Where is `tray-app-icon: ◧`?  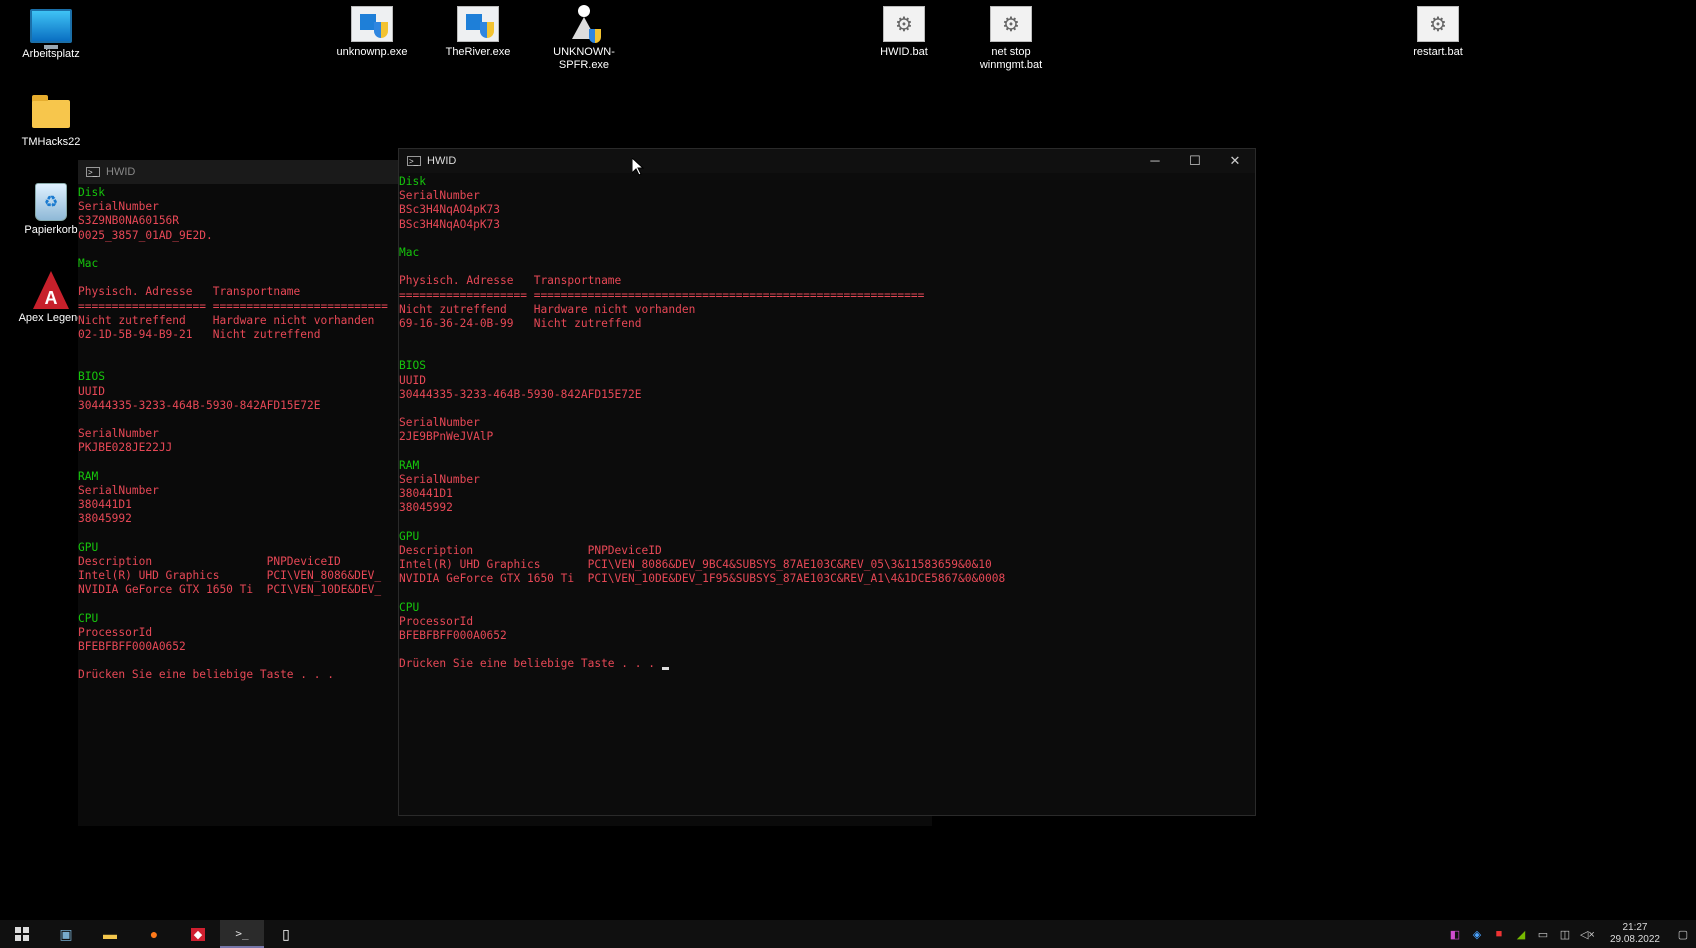 tray-app-icon: ◧ is located at coordinates (1455, 934).